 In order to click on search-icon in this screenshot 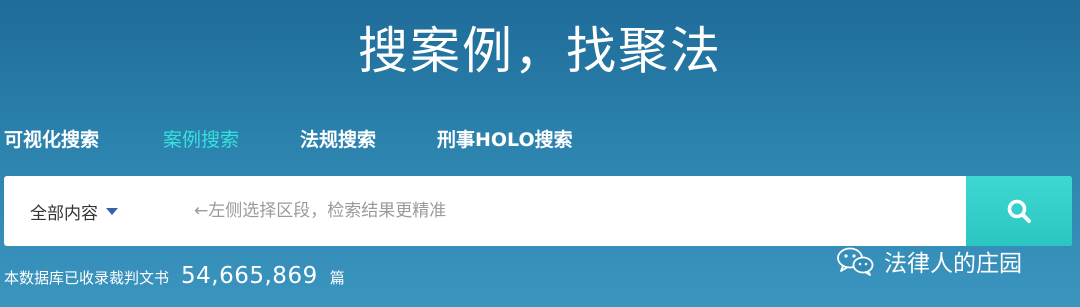, I will do `click(1019, 211)`.